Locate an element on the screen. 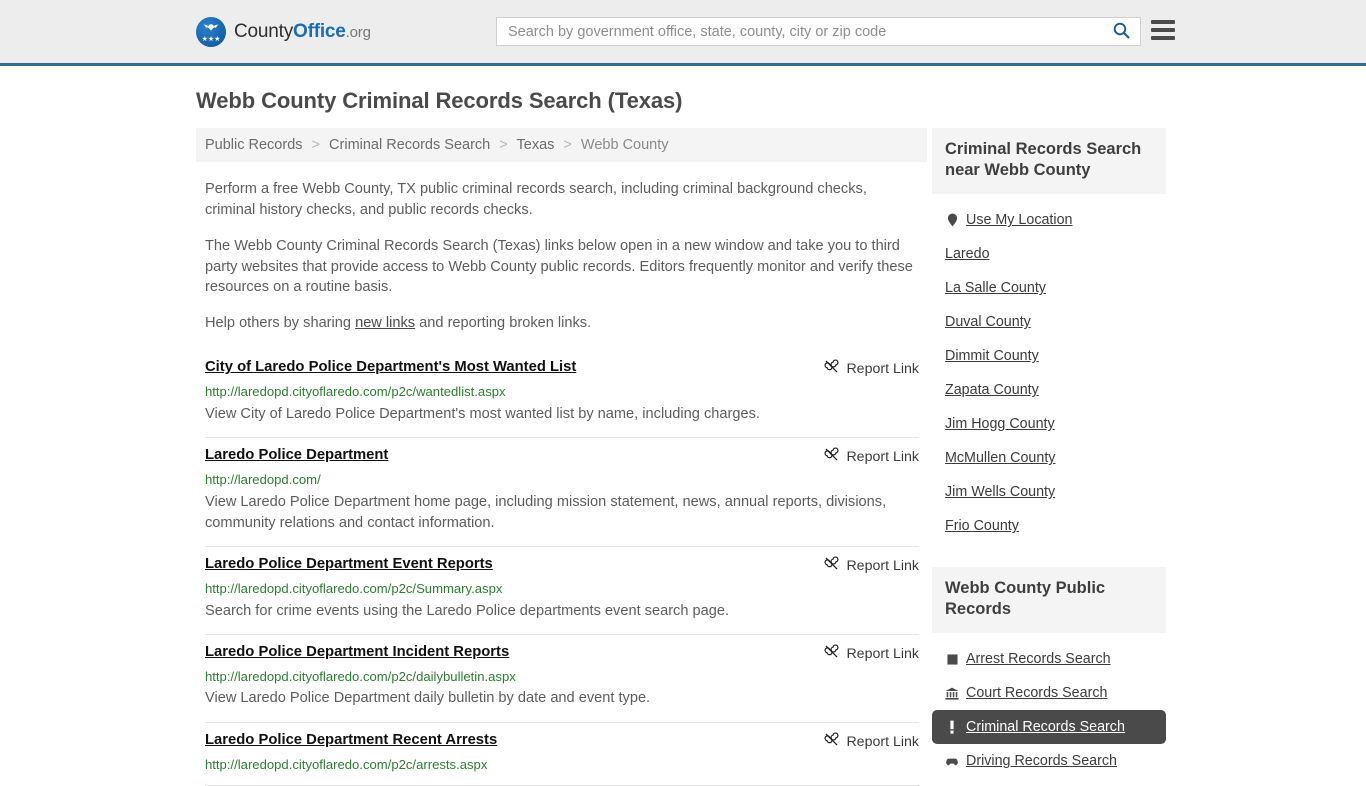 The height and width of the screenshot is (786, 1366). county-office-emblem-icon: ★★★ is located at coordinates (211, 31).